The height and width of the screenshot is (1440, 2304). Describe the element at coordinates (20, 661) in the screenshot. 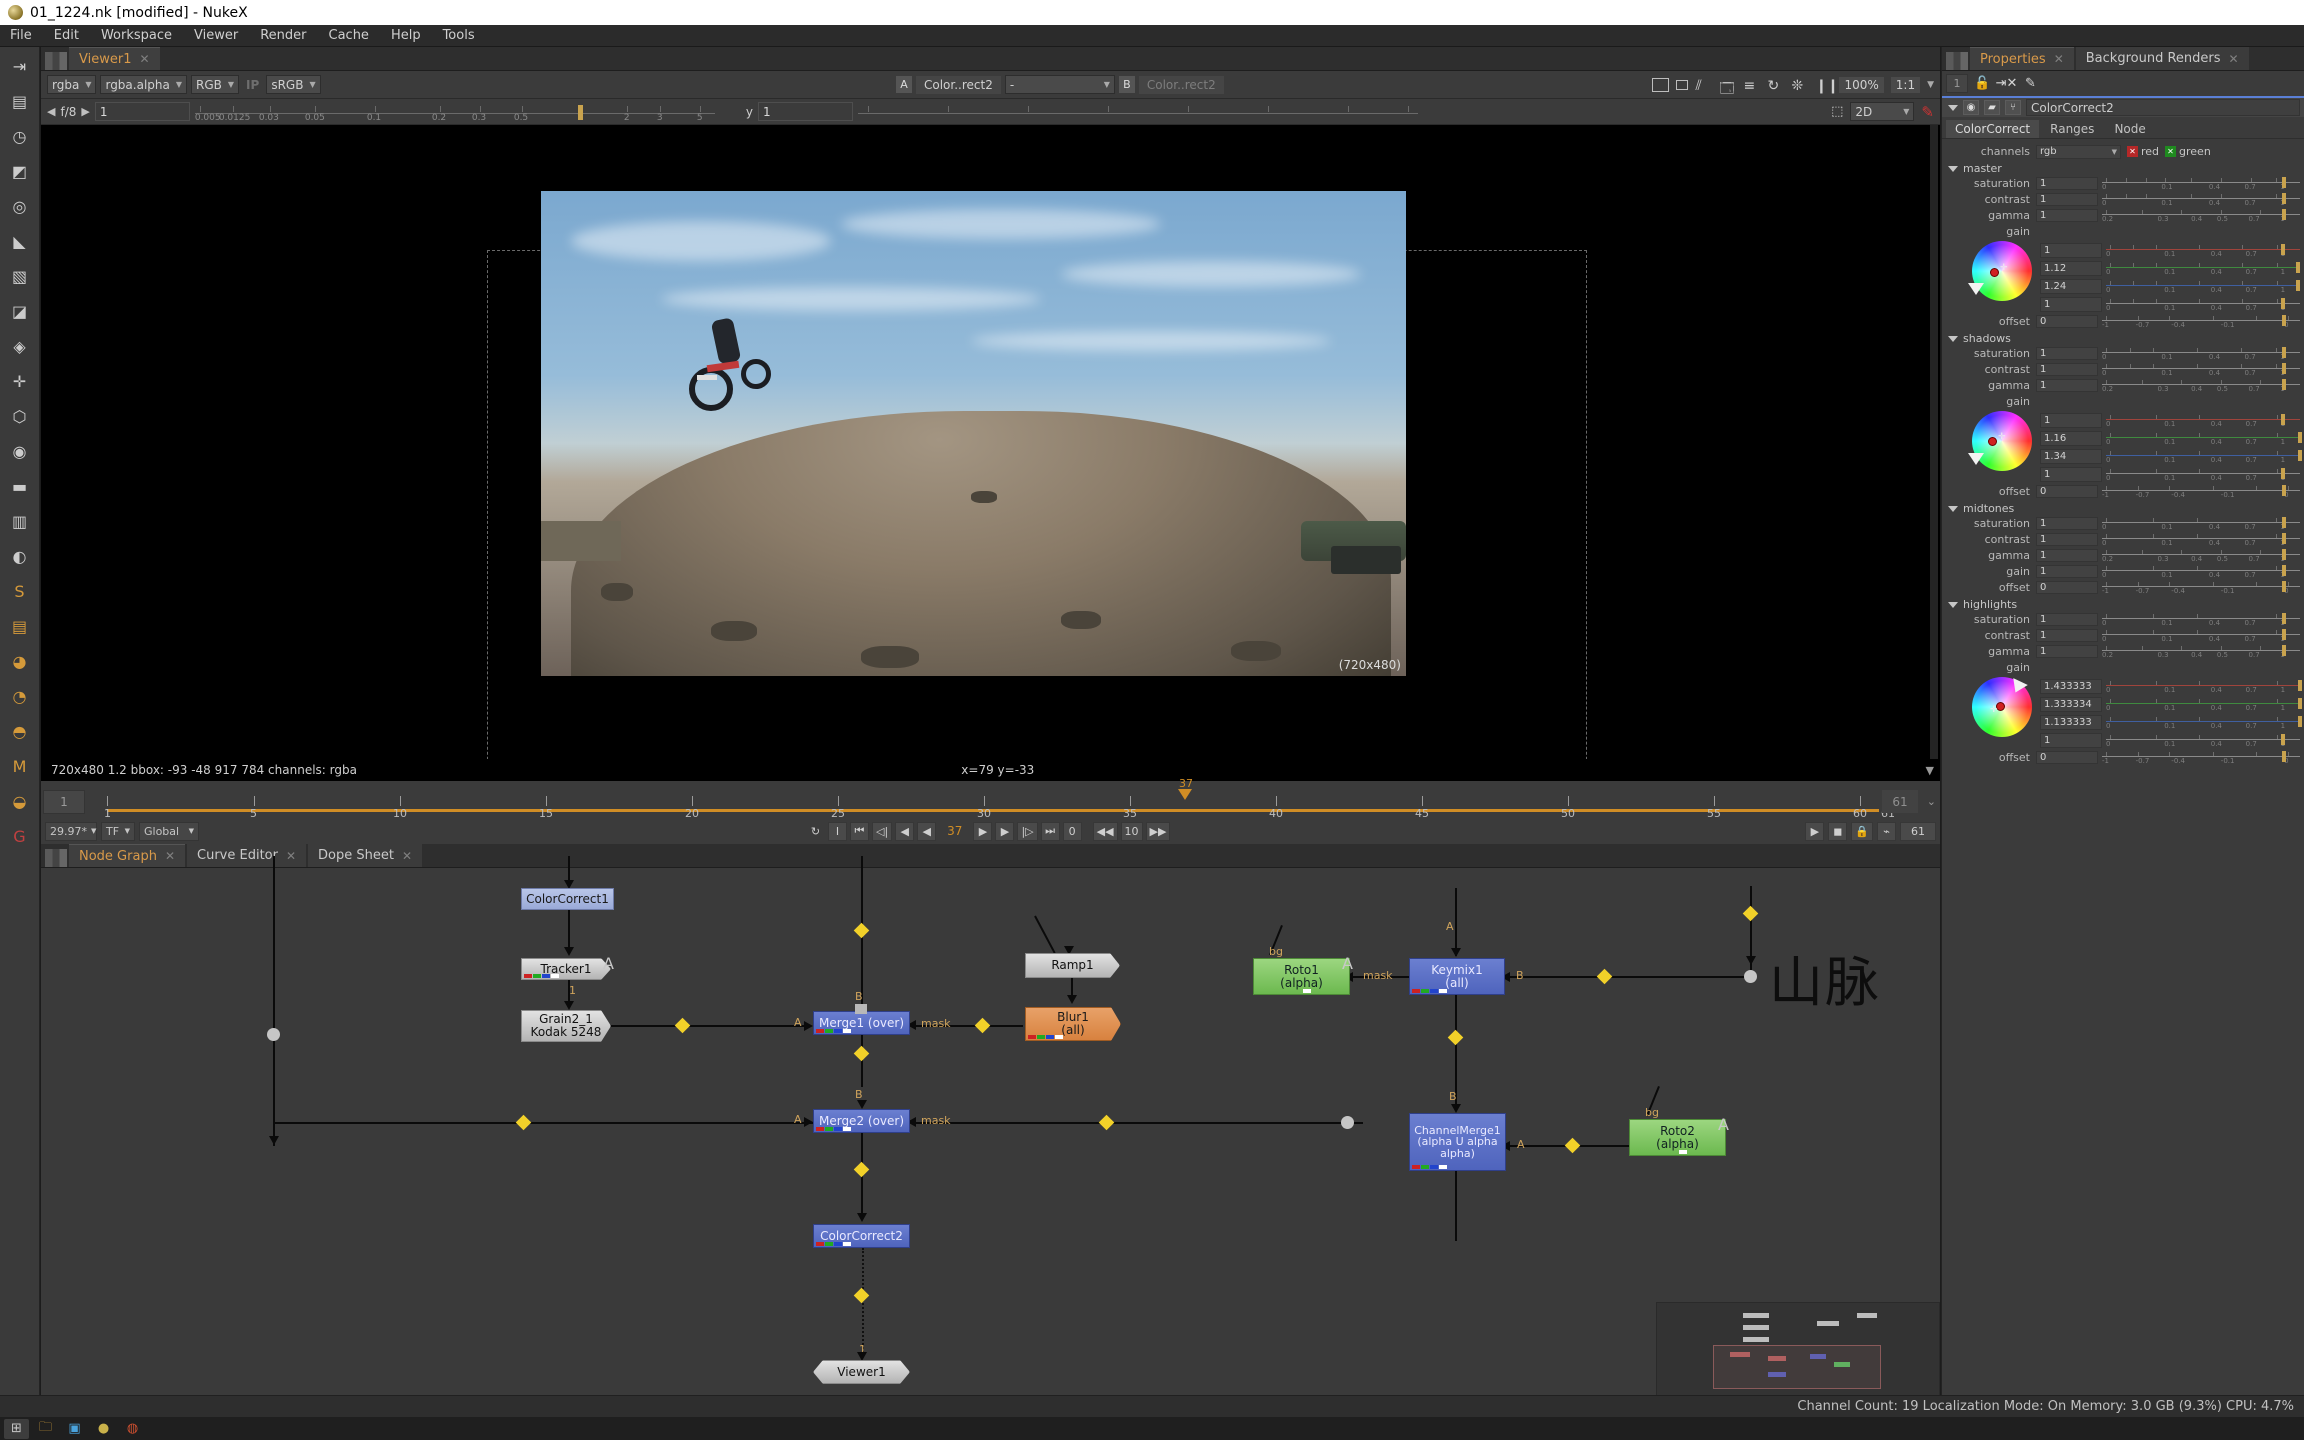

I see `plugin-a-icon: ◕` at that location.